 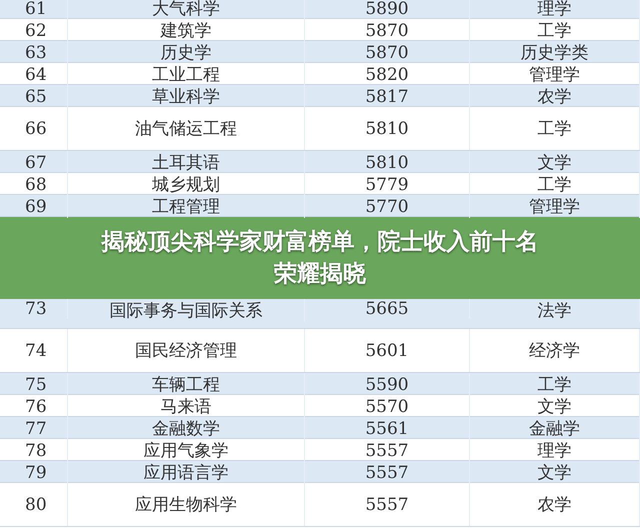 I want to click on table-cell: 理学, so click(x=555, y=10).